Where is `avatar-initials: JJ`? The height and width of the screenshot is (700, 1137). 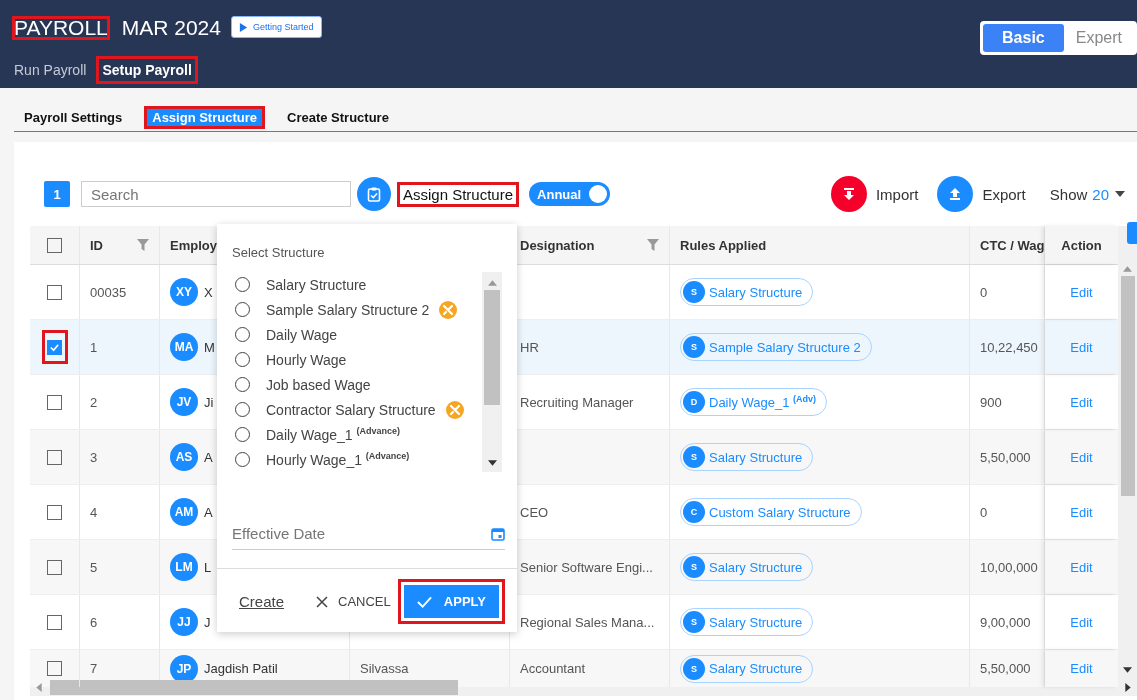 avatar-initials: JJ is located at coordinates (184, 622).